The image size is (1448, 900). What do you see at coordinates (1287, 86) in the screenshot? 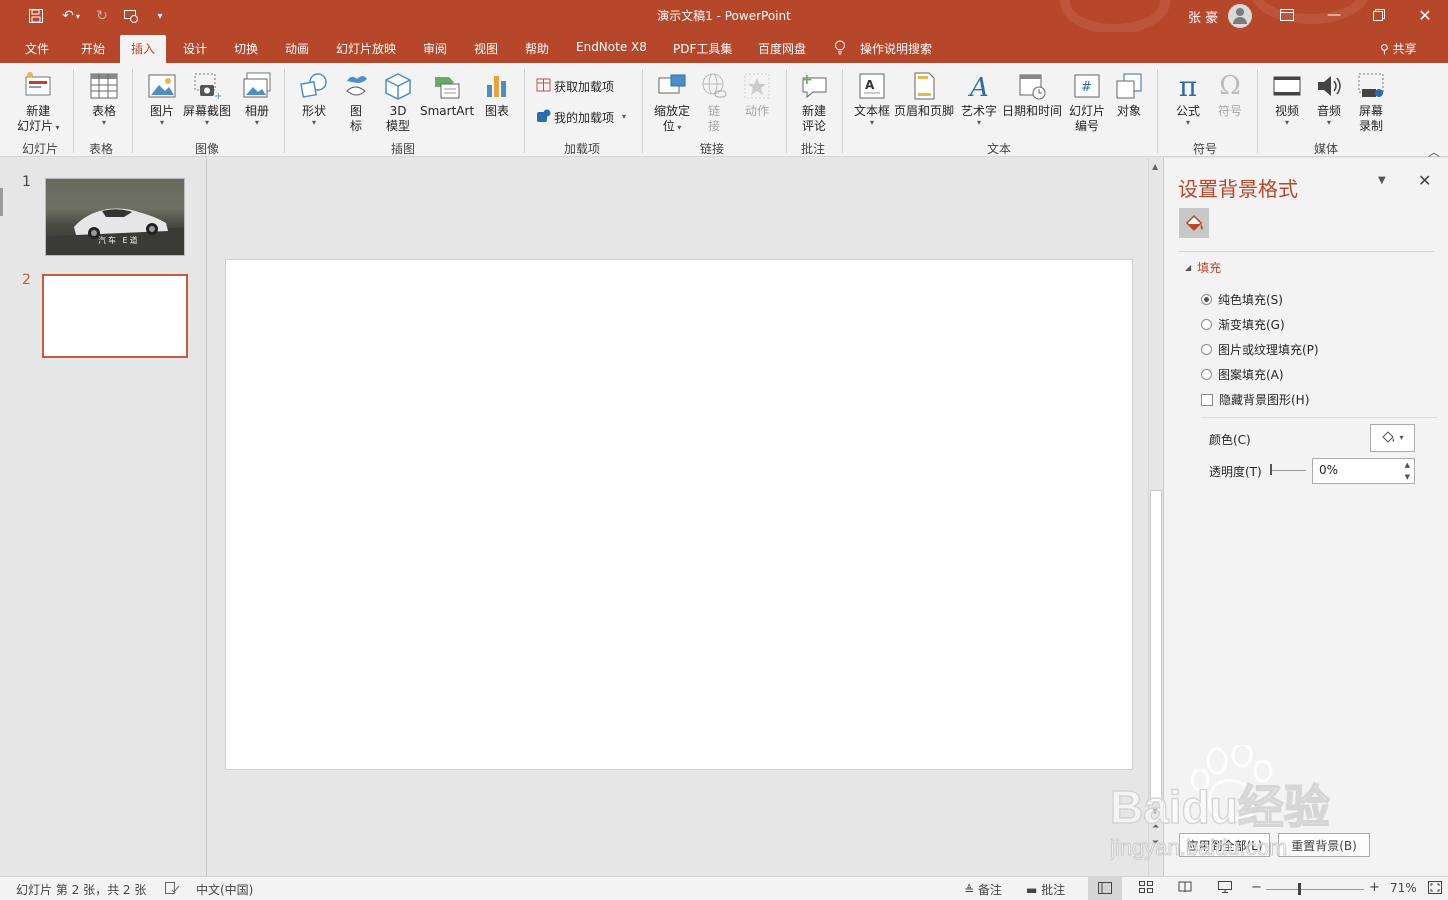
I see `film-icon` at bounding box center [1287, 86].